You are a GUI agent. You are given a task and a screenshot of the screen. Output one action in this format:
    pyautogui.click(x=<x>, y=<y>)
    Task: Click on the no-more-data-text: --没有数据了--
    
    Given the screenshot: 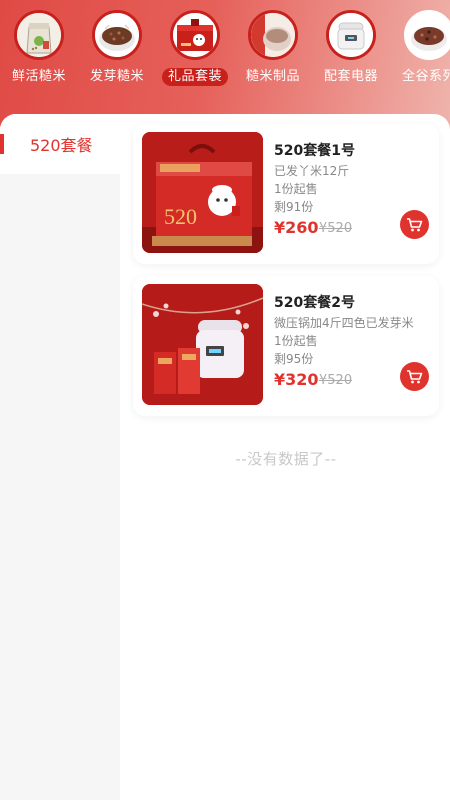 What is the action you would take?
    pyautogui.click(x=286, y=459)
    